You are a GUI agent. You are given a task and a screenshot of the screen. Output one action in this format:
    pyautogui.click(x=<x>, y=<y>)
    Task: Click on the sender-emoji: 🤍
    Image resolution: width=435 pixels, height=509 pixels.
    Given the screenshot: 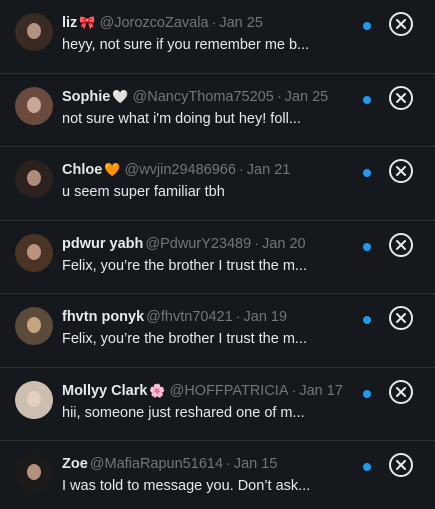 What is the action you would take?
    pyautogui.click(x=120, y=96)
    